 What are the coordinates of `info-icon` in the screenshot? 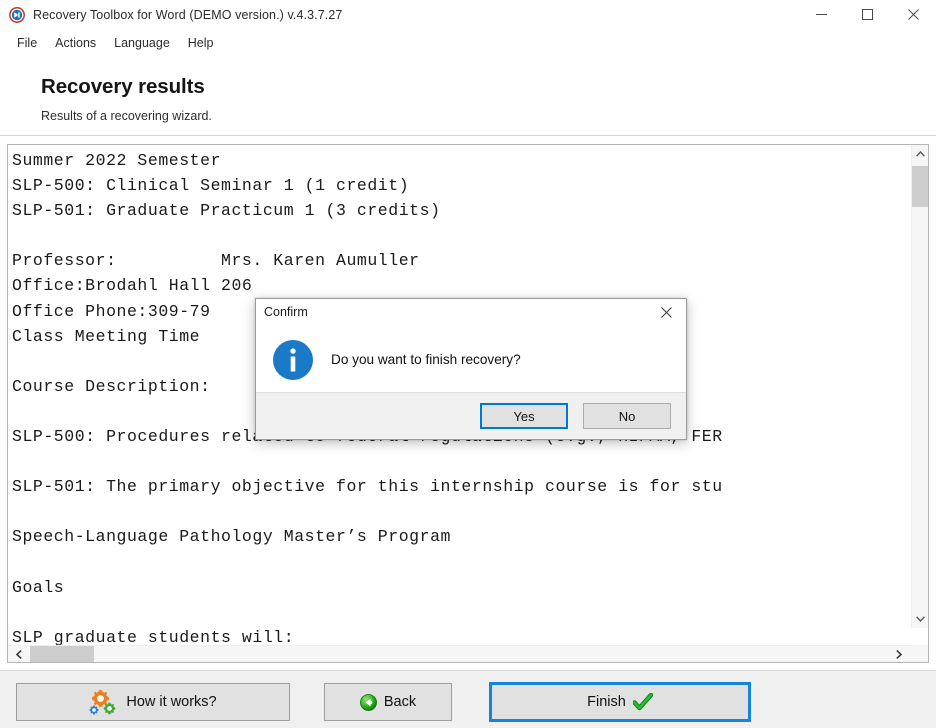 It's located at (293, 360).